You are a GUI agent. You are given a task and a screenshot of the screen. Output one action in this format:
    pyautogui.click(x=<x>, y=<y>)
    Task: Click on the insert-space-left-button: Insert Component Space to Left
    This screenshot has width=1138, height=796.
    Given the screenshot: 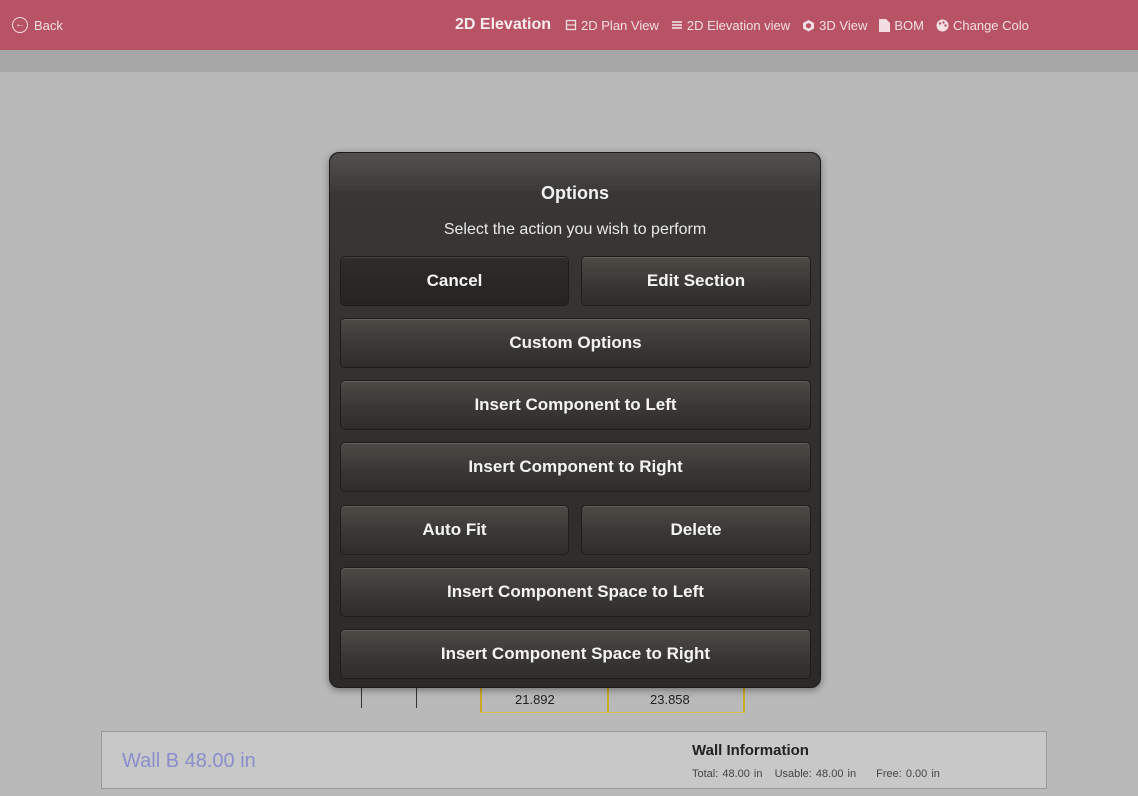 What is the action you would take?
    pyautogui.click(x=575, y=592)
    